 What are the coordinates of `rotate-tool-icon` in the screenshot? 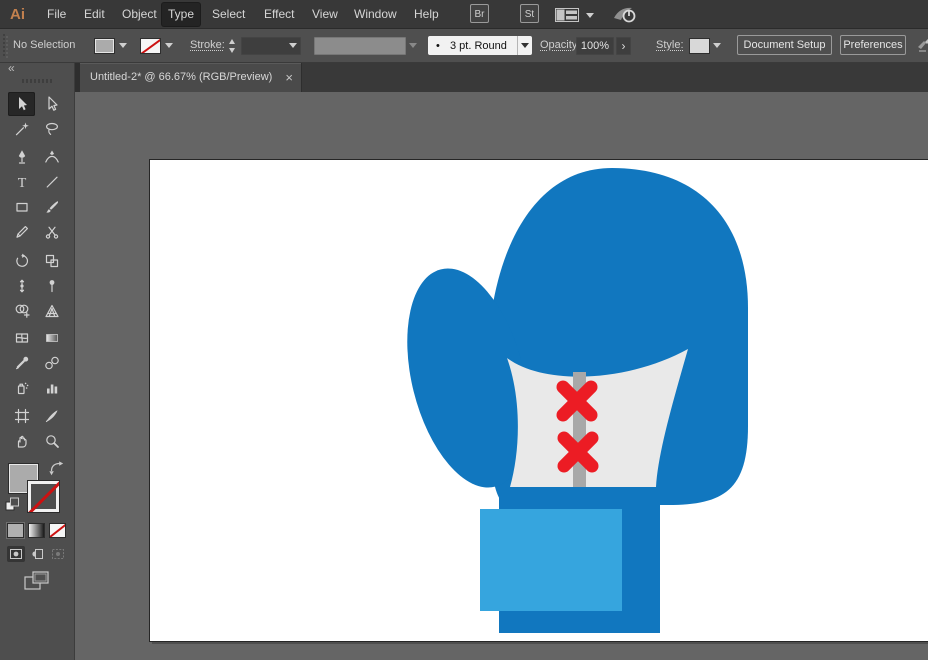 It's located at (21, 260).